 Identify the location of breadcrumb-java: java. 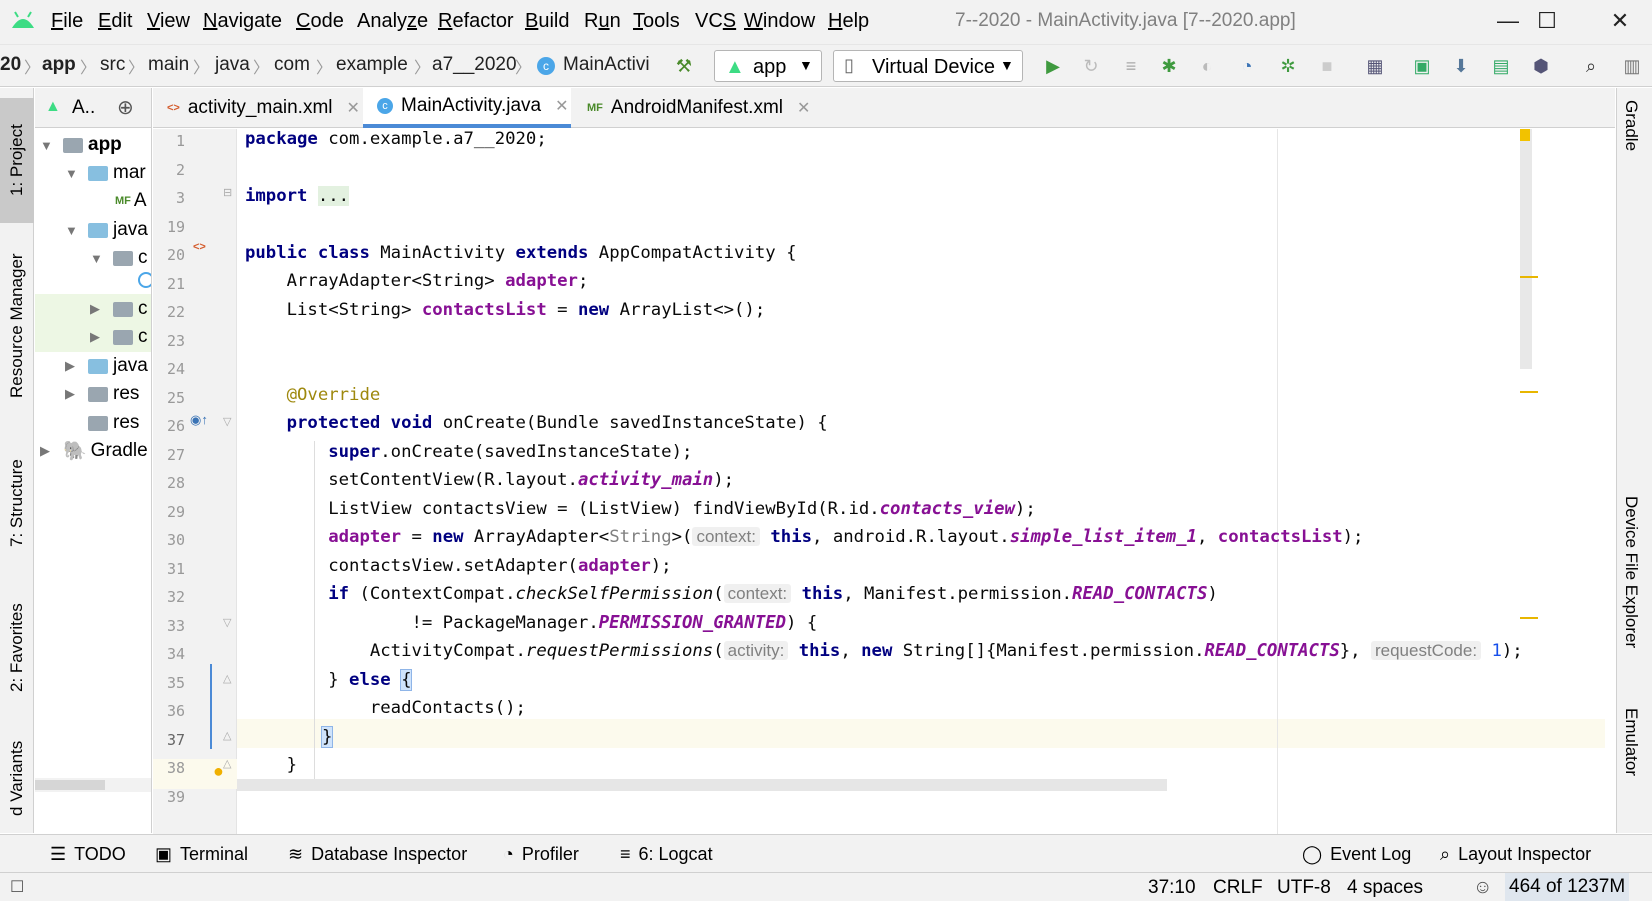
(232, 65).